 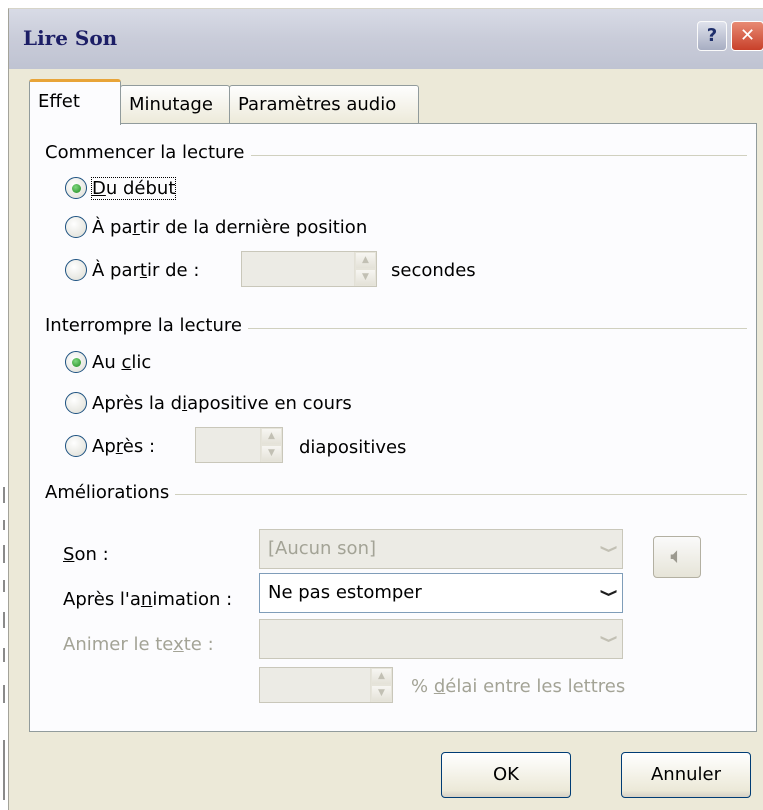 I want to click on radio-label: Du début, so click(x=133, y=188).